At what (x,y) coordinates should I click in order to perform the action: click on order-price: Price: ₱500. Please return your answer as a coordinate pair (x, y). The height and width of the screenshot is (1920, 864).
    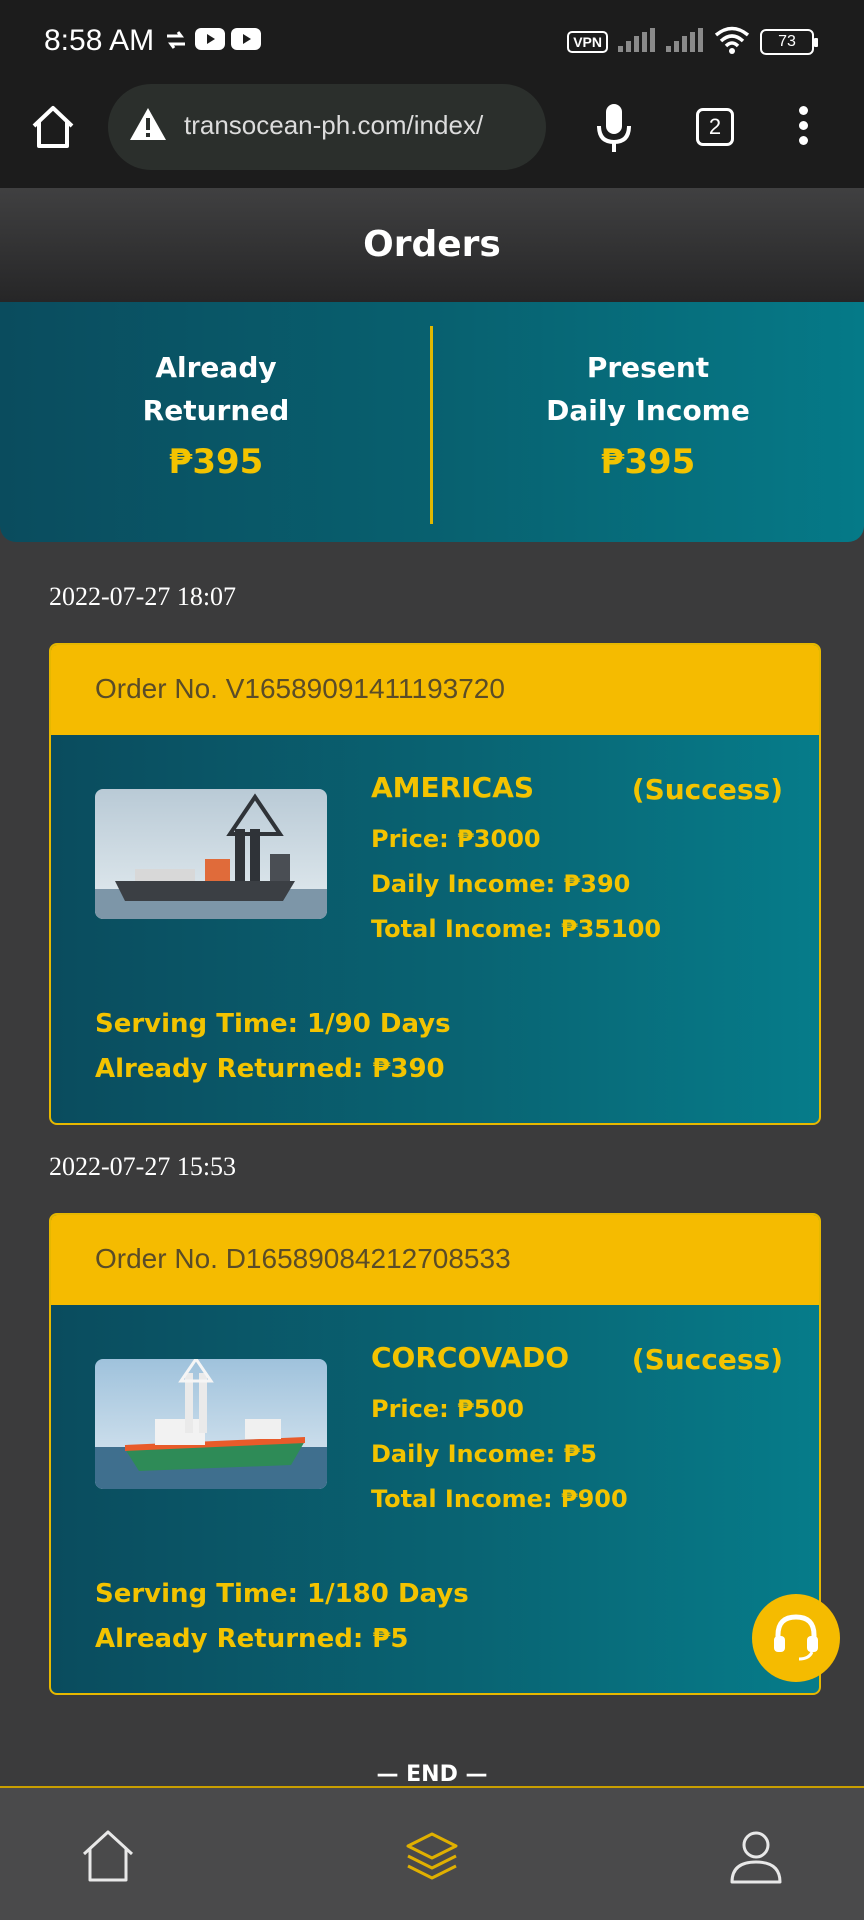
    Looking at the image, I should click on (447, 1409).